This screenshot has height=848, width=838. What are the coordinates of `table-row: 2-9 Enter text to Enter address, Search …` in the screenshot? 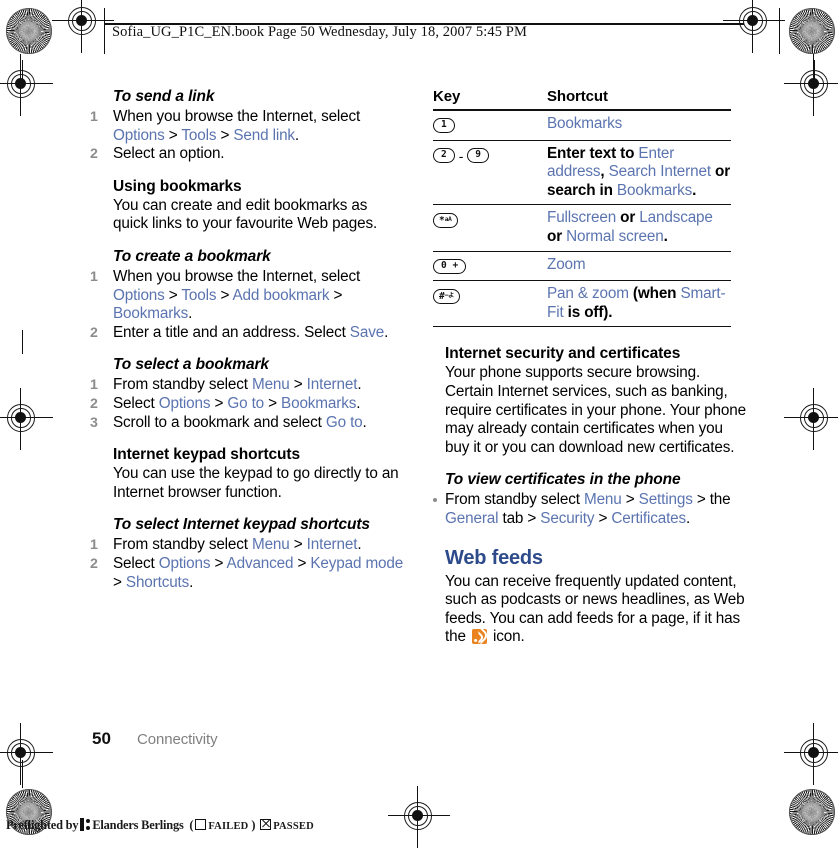 It's located at (582, 173).